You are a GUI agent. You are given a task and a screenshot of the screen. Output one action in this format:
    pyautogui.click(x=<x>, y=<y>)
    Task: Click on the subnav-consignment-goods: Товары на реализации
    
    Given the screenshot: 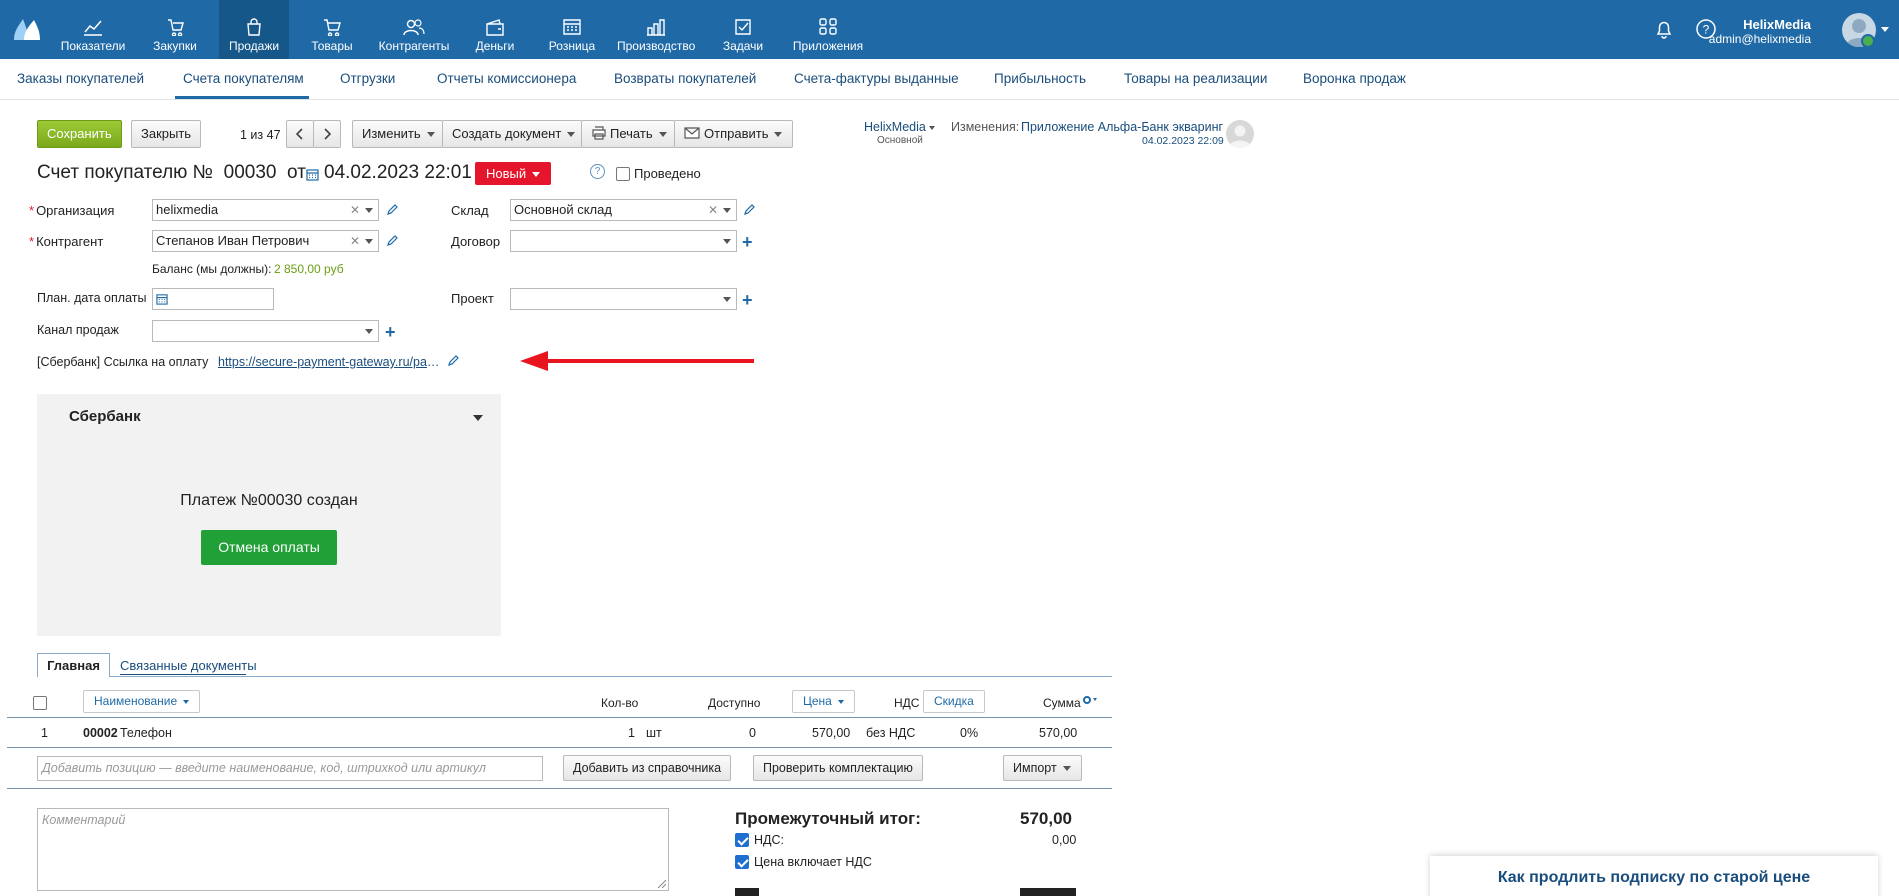 What is the action you would take?
    pyautogui.click(x=1195, y=78)
    